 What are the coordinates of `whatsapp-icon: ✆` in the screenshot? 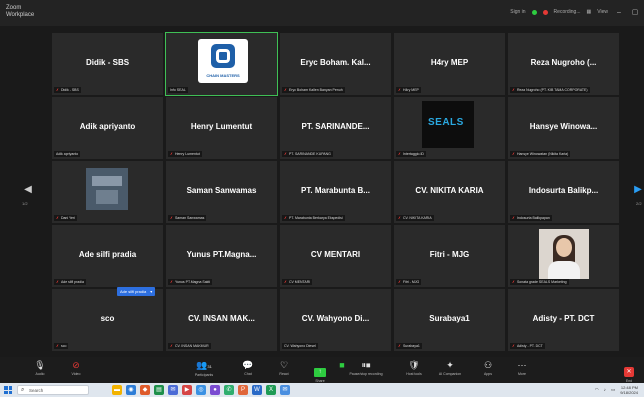 It's located at (229, 390).